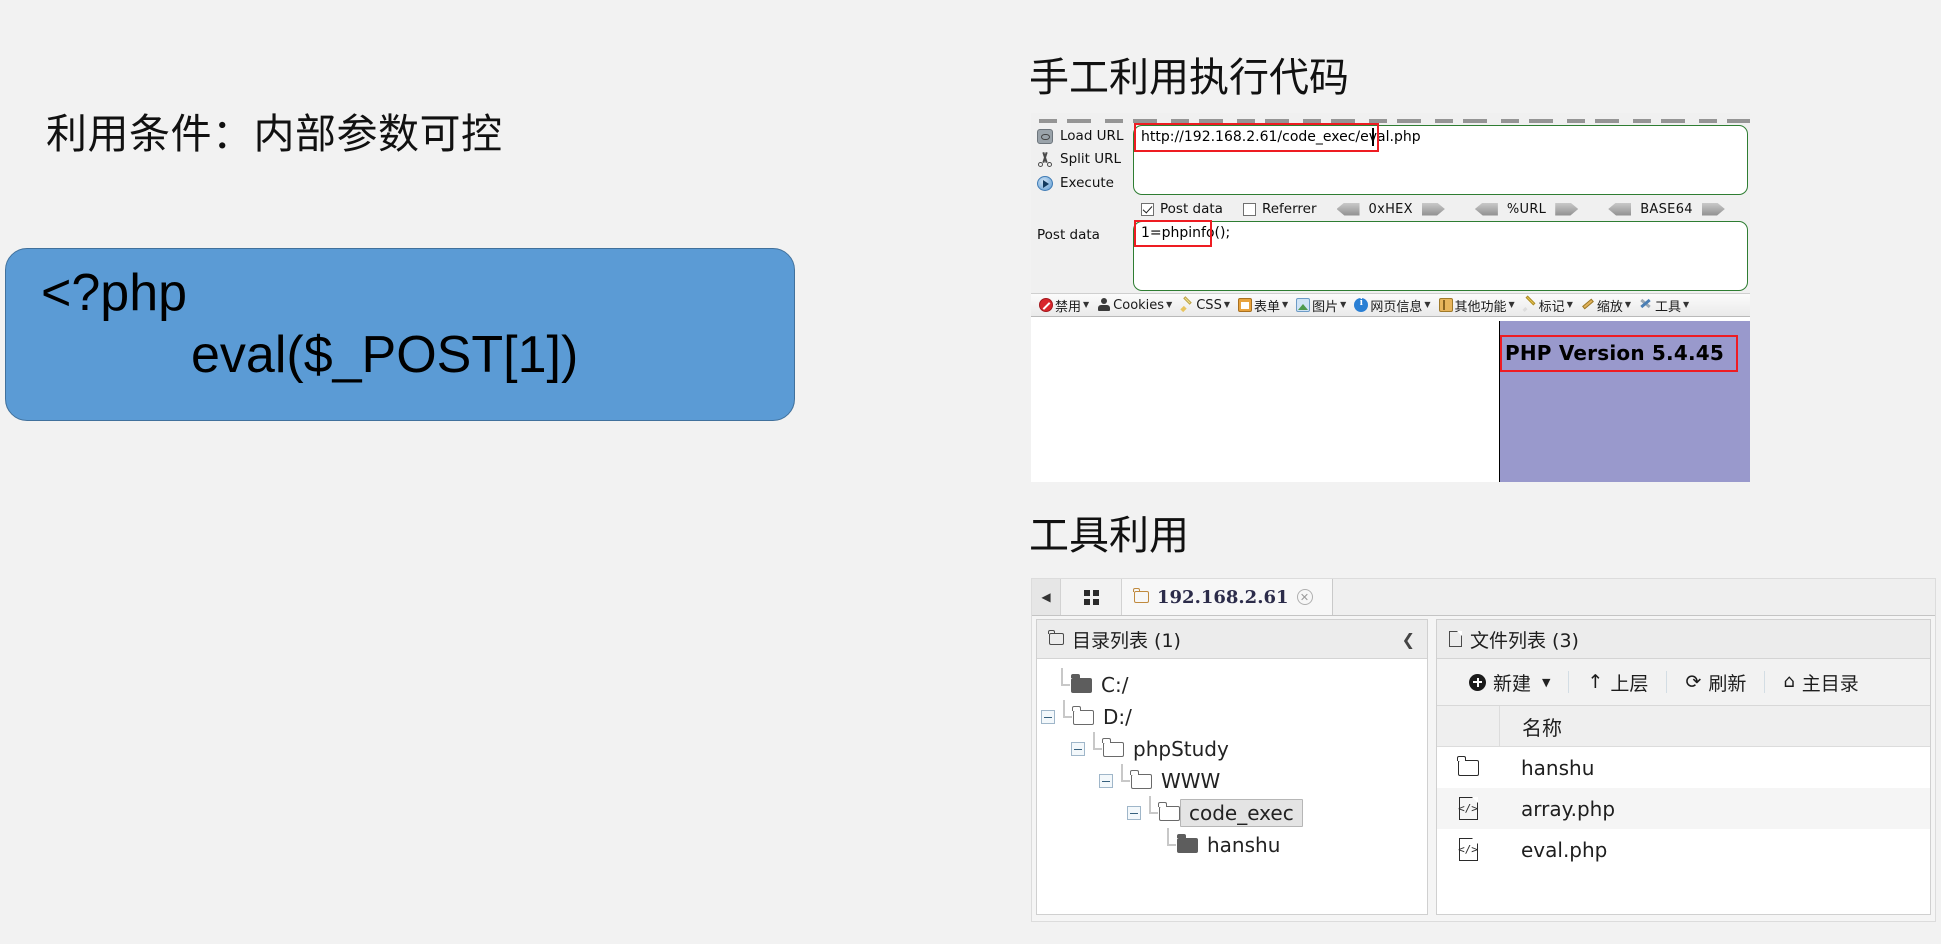 The height and width of the screenshot is (944, 1941). Describe the element at coordinates (1445, 305) in the screenshot. I see `other-icon` at that location.